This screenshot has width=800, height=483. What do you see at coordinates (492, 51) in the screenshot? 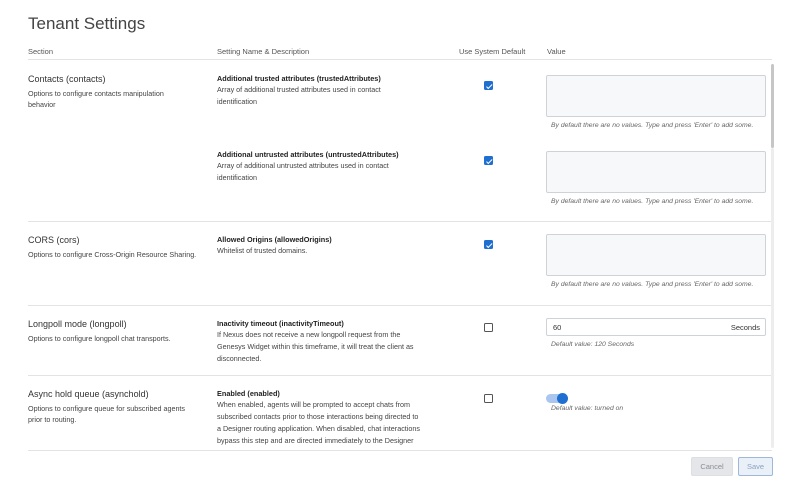
I see `column-header-use-default: Use System Default` at bounding box center [492, 51].